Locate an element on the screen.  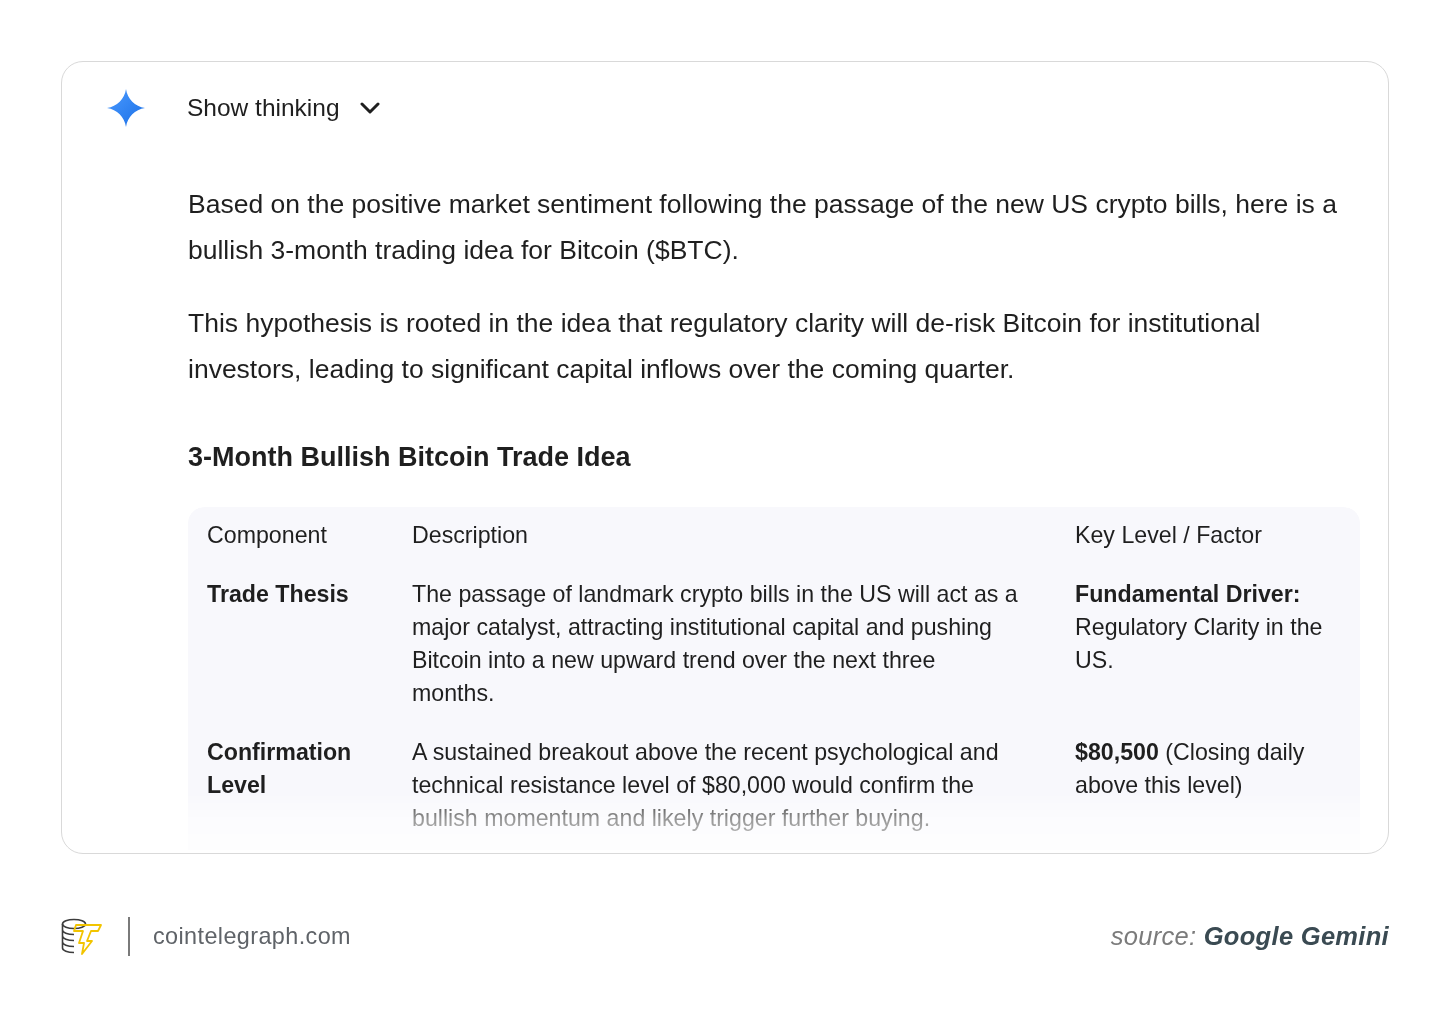
coin-stack-logo-icon is located at coordinates (82, 936).